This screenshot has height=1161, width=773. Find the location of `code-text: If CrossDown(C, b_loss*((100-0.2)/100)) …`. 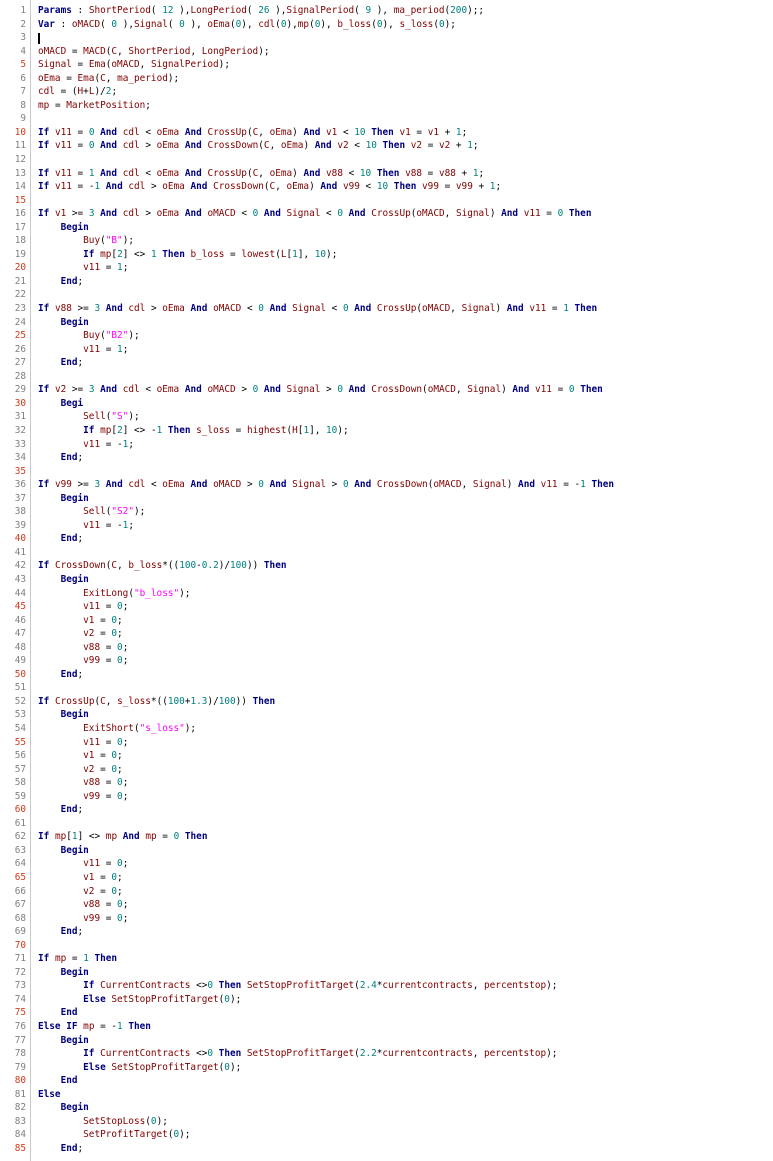

code-text: If CrossDown(C, b_loss*((100-0.2)/100)) … is located at coordinates (162, 566).